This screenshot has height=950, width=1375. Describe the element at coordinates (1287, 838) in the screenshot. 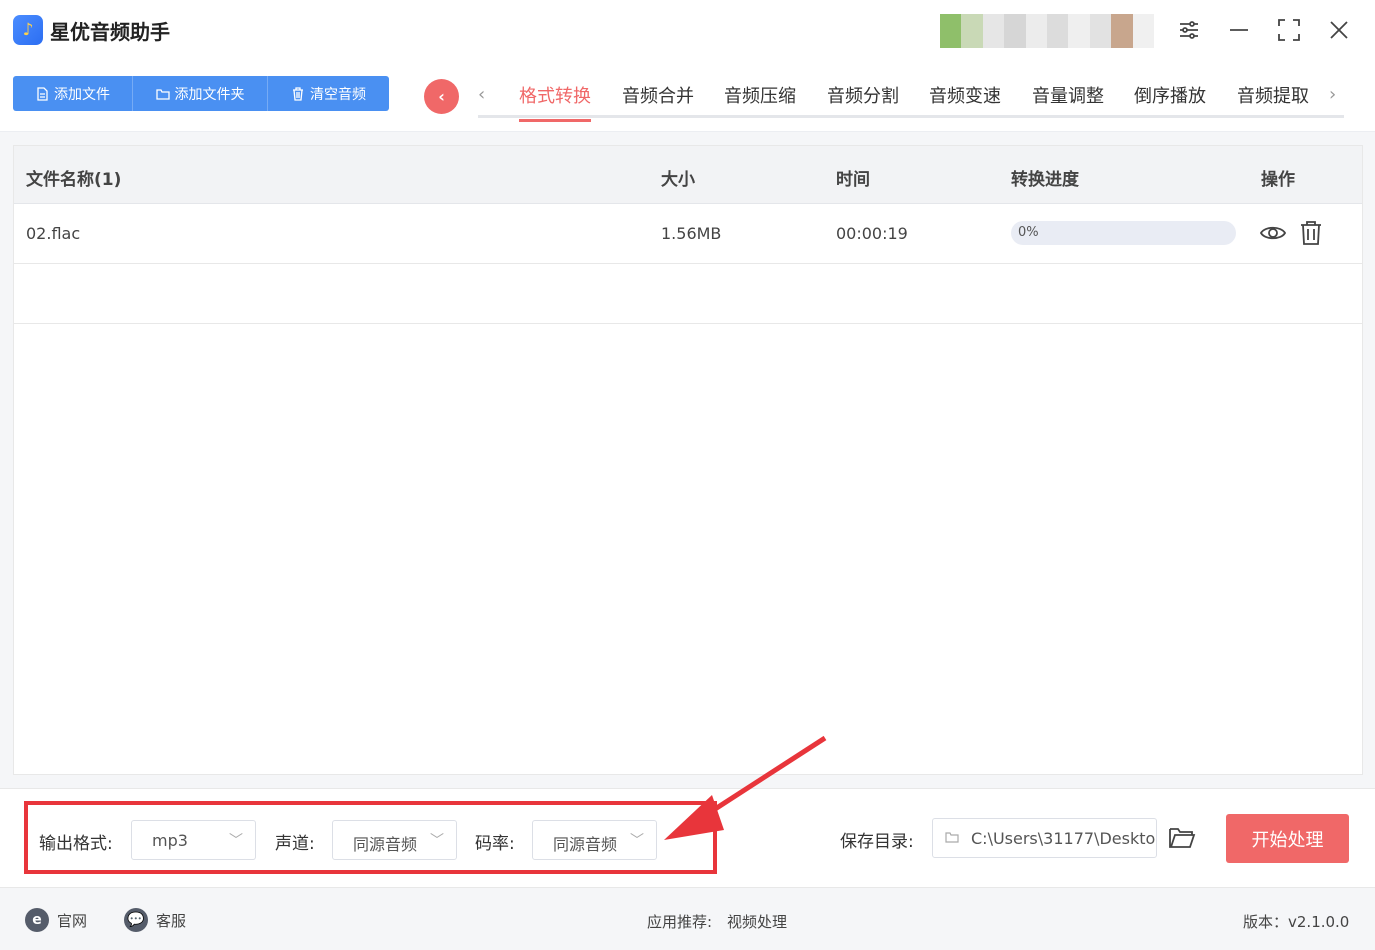

I see `start-process-button: 开始处理` at that location.